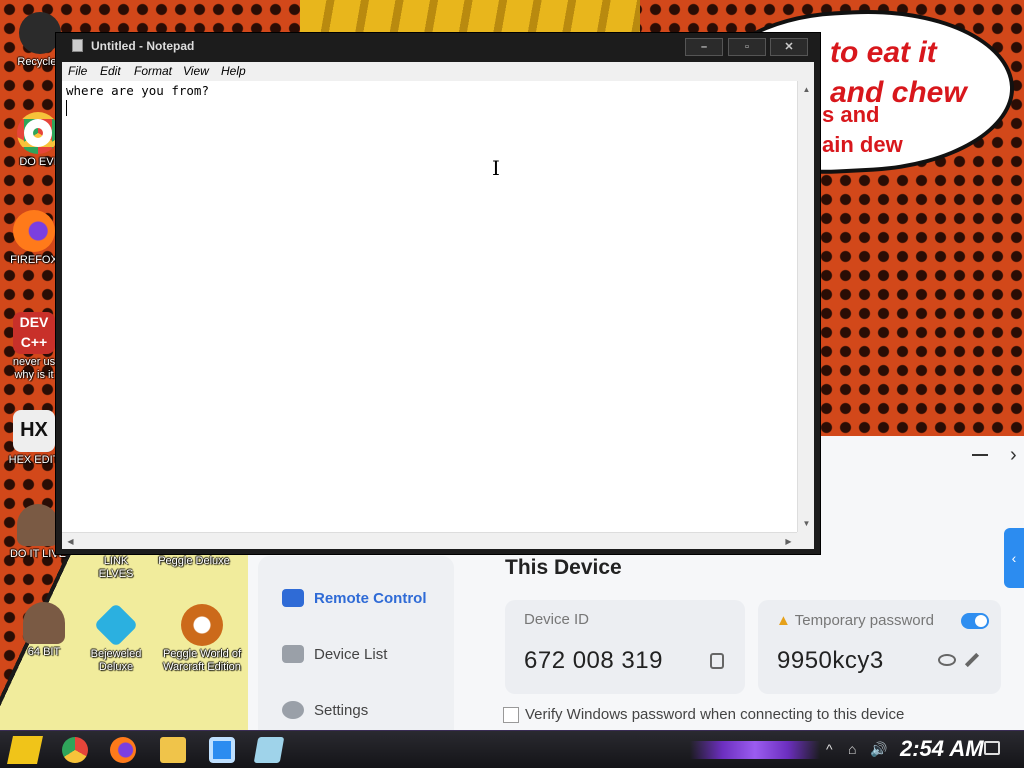 This screenshot has width=1024, height=768. What do you see at coordinates (992, 748) in the screenshot?
I see `notification-icon` at bounding box center [992, 748].